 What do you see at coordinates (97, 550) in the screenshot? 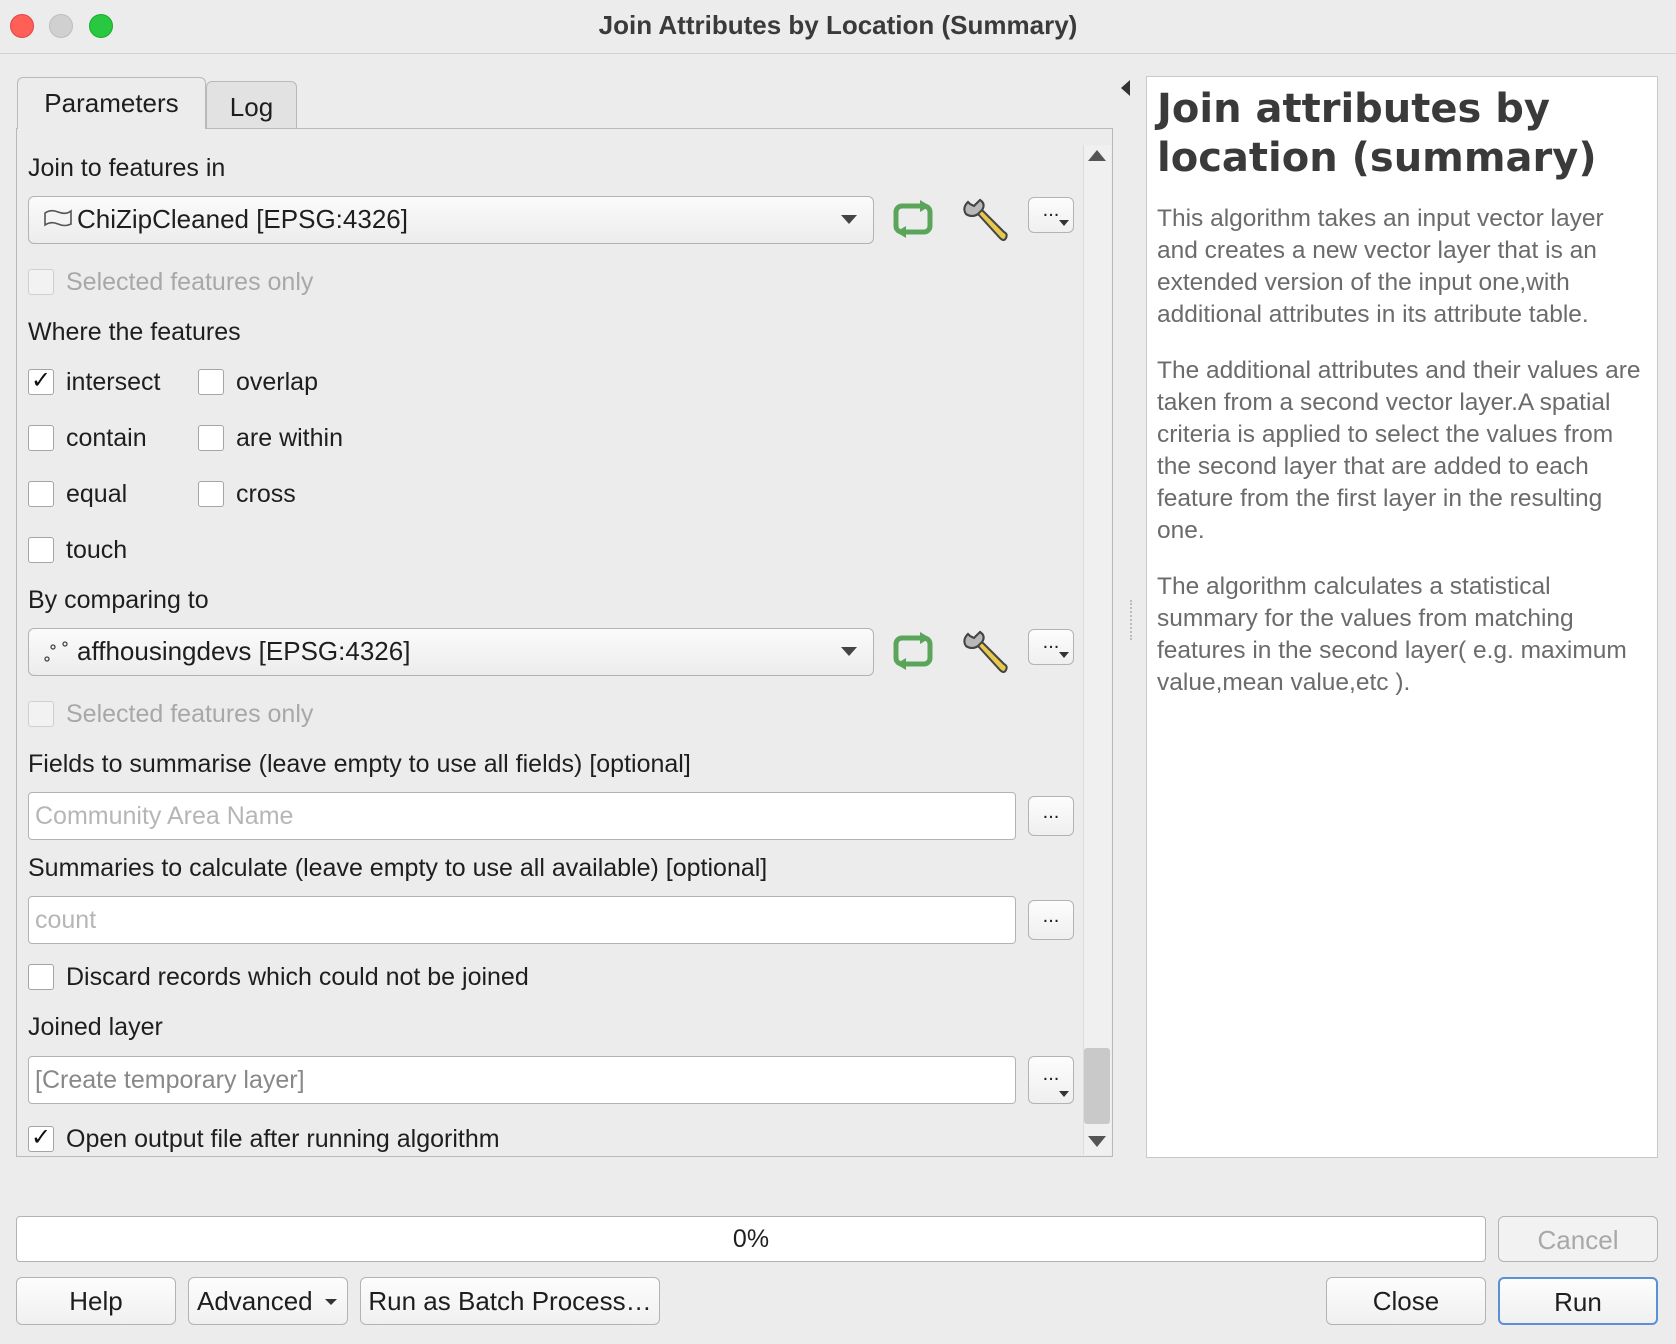
I see `touch-label: touch` at bounding box center [97, 550].